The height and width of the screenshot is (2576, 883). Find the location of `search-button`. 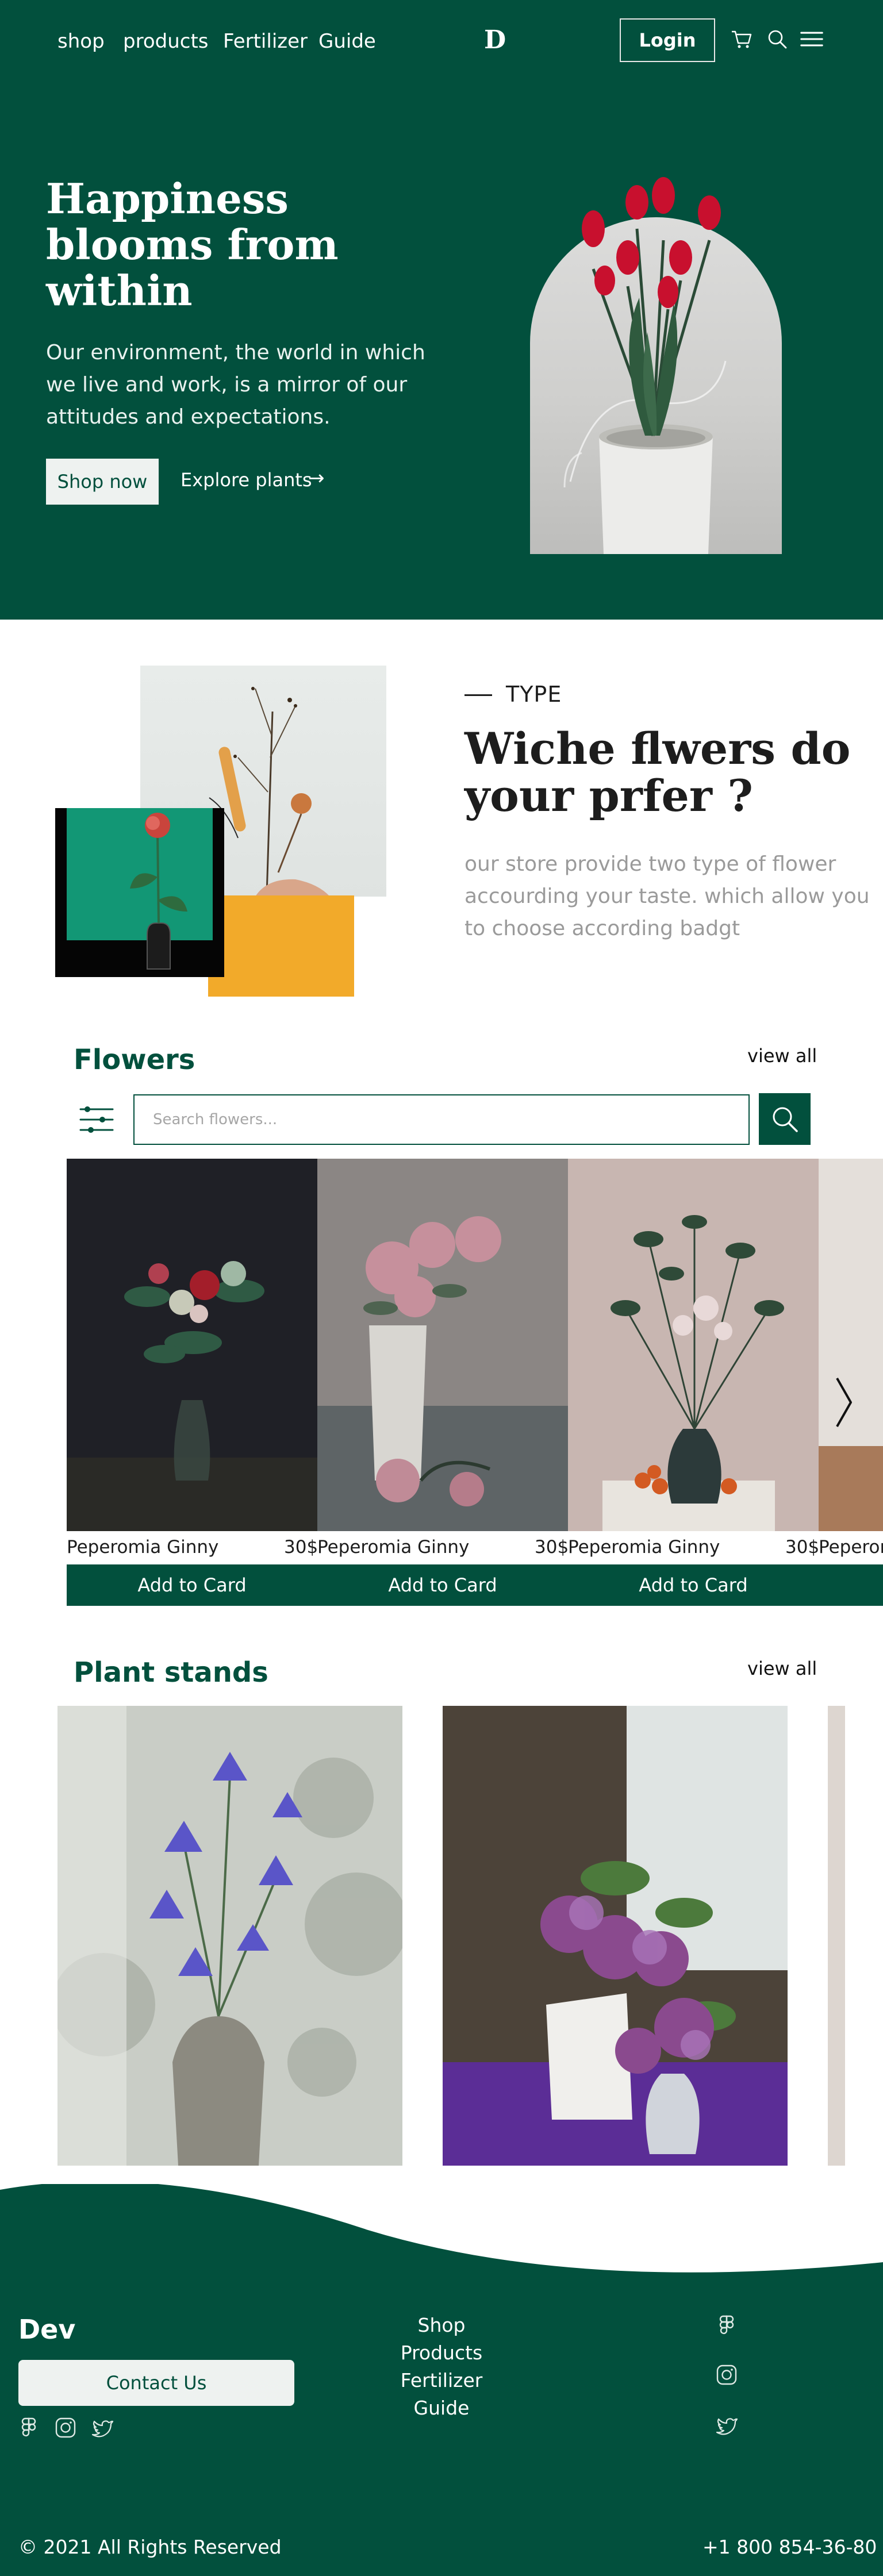

search-button is located at coordinates (785, 1119).